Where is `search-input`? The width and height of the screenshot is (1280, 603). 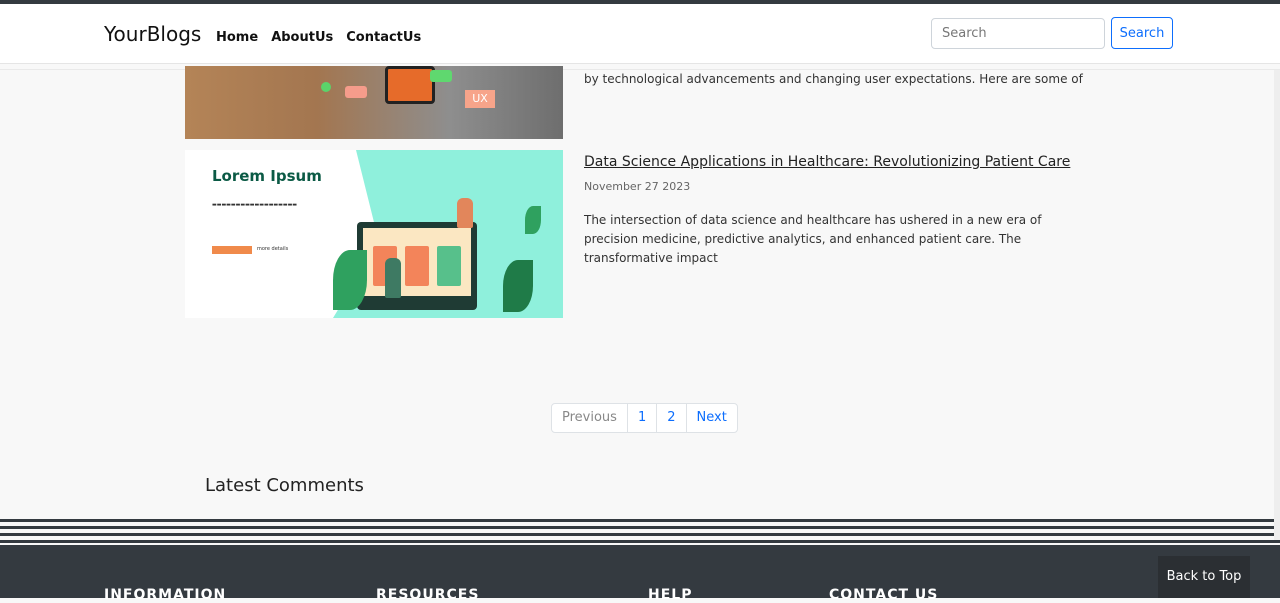
search-input is located at coordinates (1018, 33).